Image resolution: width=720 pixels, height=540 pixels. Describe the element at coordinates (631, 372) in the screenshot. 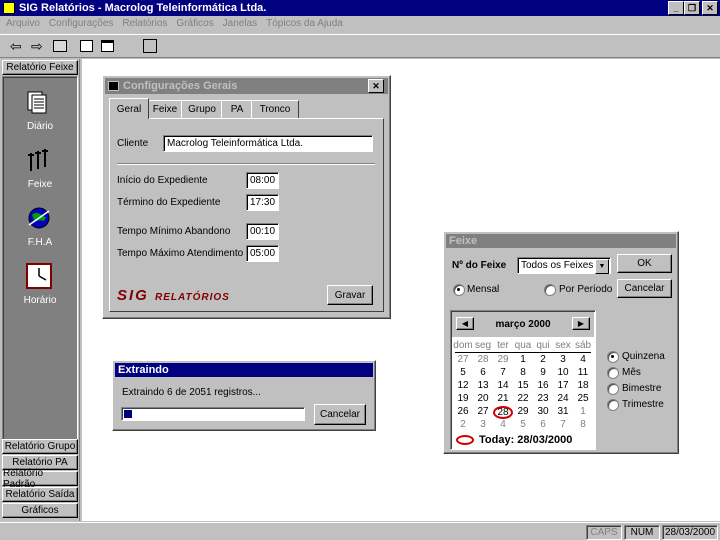

I see `radio-mes-label: Mês` at that location.